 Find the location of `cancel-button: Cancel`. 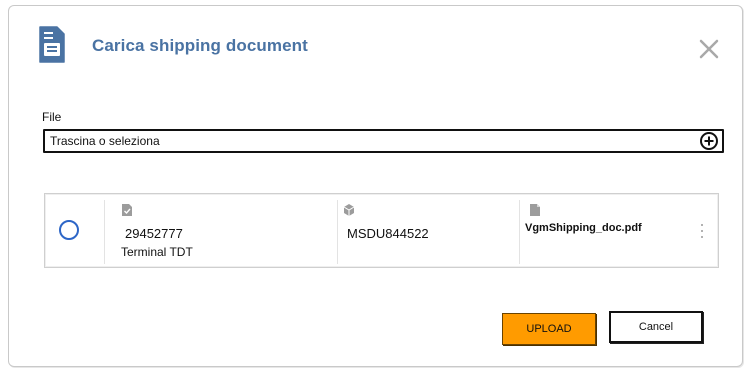

cancel-button: Cancel is located at coordinates (656, 327).